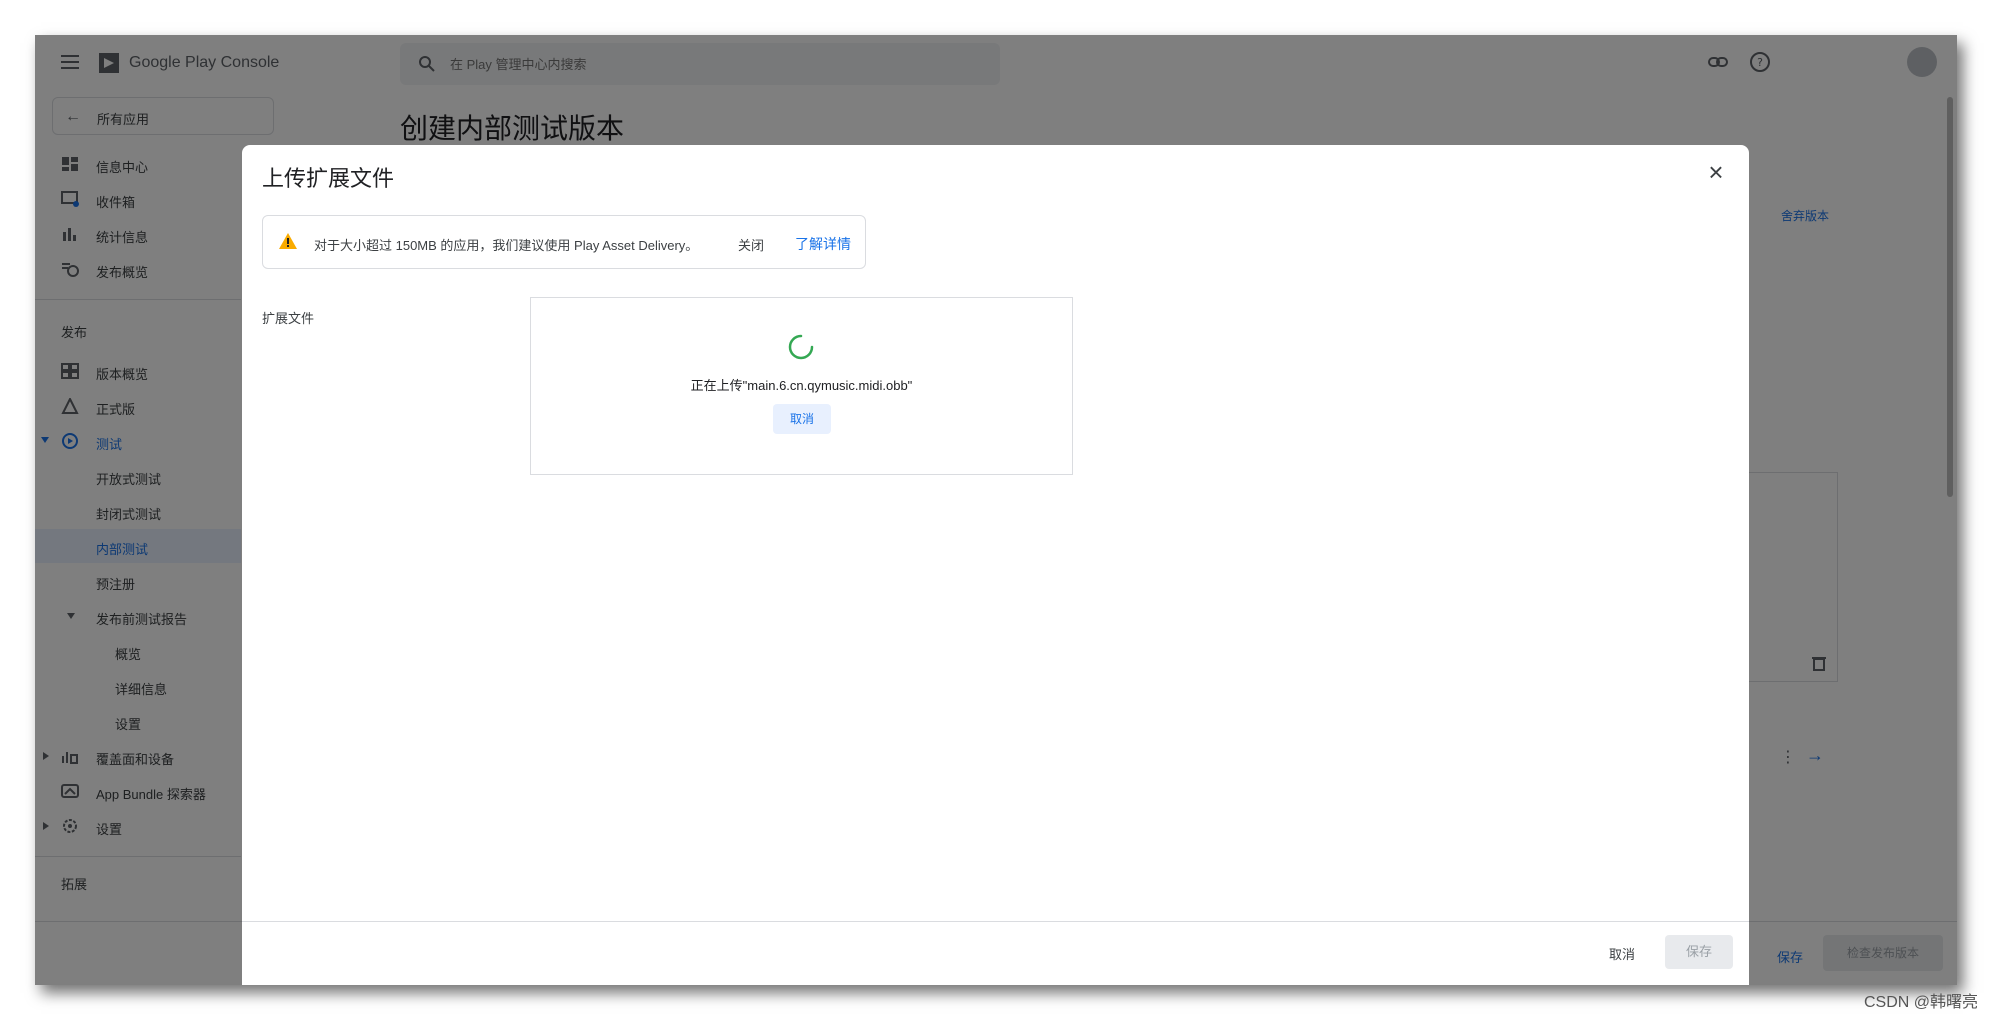  I want to click on alert-dismiss-button: 关闭, so click(751, 244).